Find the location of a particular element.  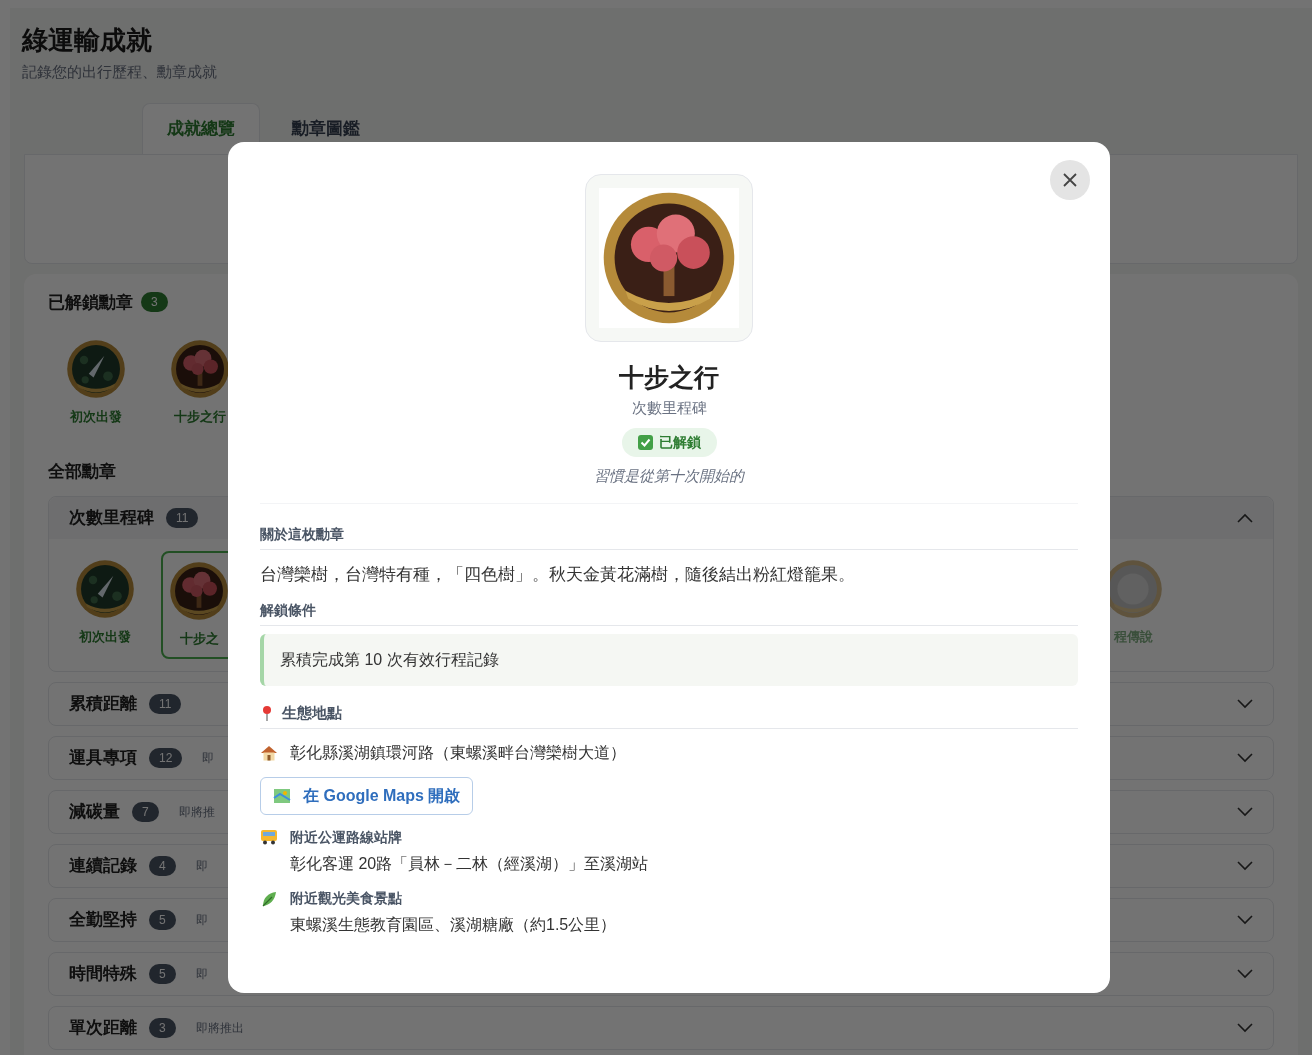

unlock-condition: 累積完成第 10 次有效行程記錄 is located at coordinates (669, 659).